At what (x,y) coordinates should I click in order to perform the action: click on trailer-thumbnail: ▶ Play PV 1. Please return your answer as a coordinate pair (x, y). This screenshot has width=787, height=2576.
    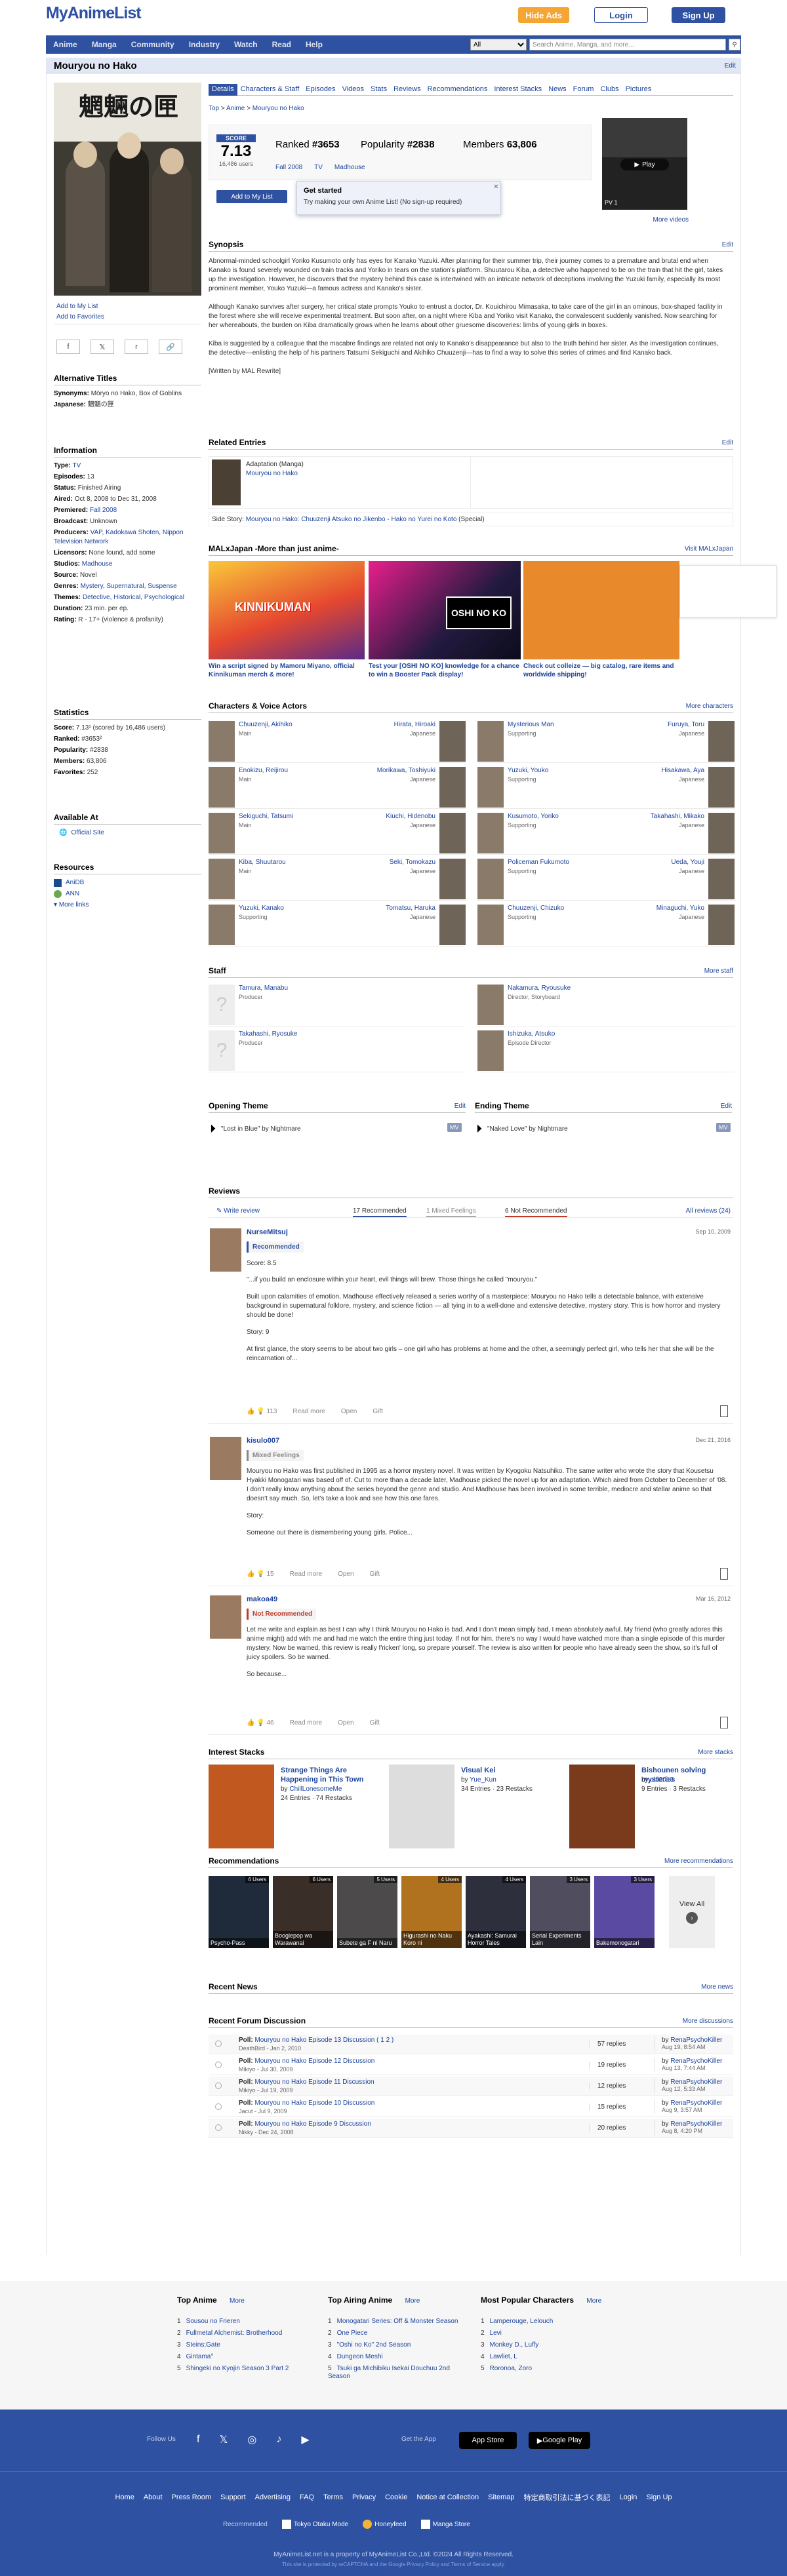
    Looking at the image, I should click on (644, 164).